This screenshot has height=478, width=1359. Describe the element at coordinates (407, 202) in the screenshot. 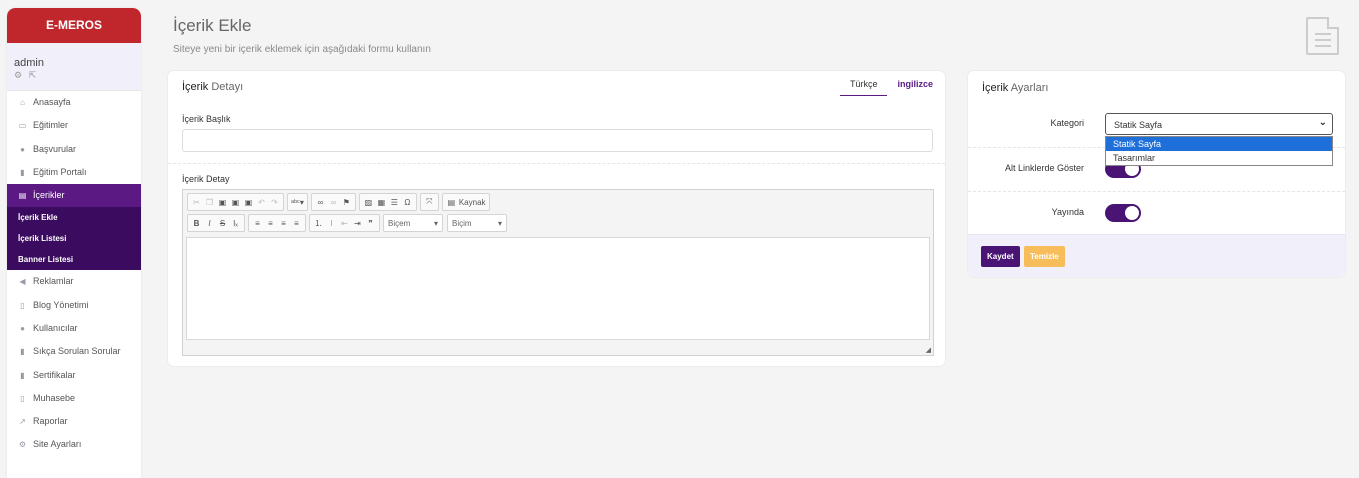

I see `special-char-icon: Ω` at that location.